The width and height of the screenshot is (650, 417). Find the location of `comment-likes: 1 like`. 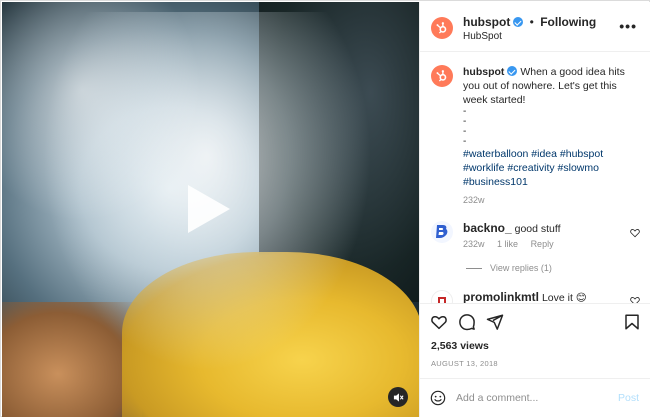

comment-likes: 1 like is located at coordinates (507, 244).